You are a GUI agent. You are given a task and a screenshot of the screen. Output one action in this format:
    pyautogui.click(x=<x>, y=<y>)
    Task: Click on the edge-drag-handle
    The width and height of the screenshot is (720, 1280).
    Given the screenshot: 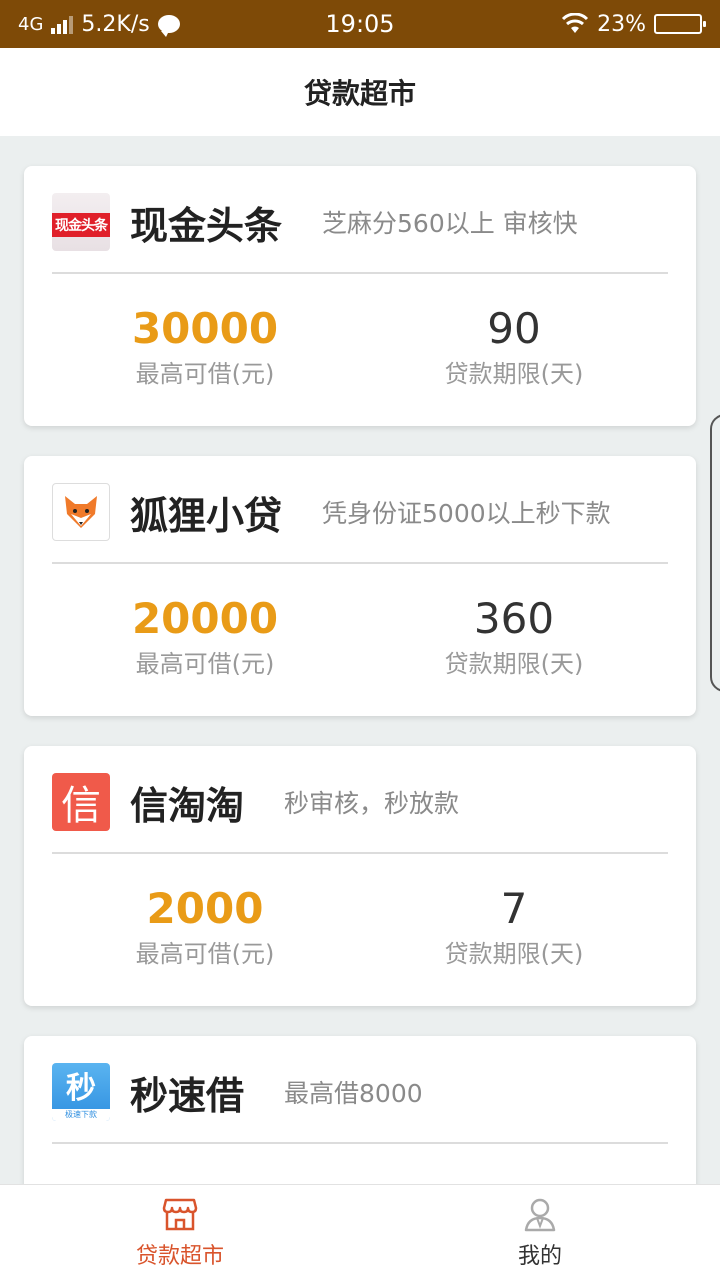 What is the action you would take?
    pyautogui.click(x=715, y=553)
    